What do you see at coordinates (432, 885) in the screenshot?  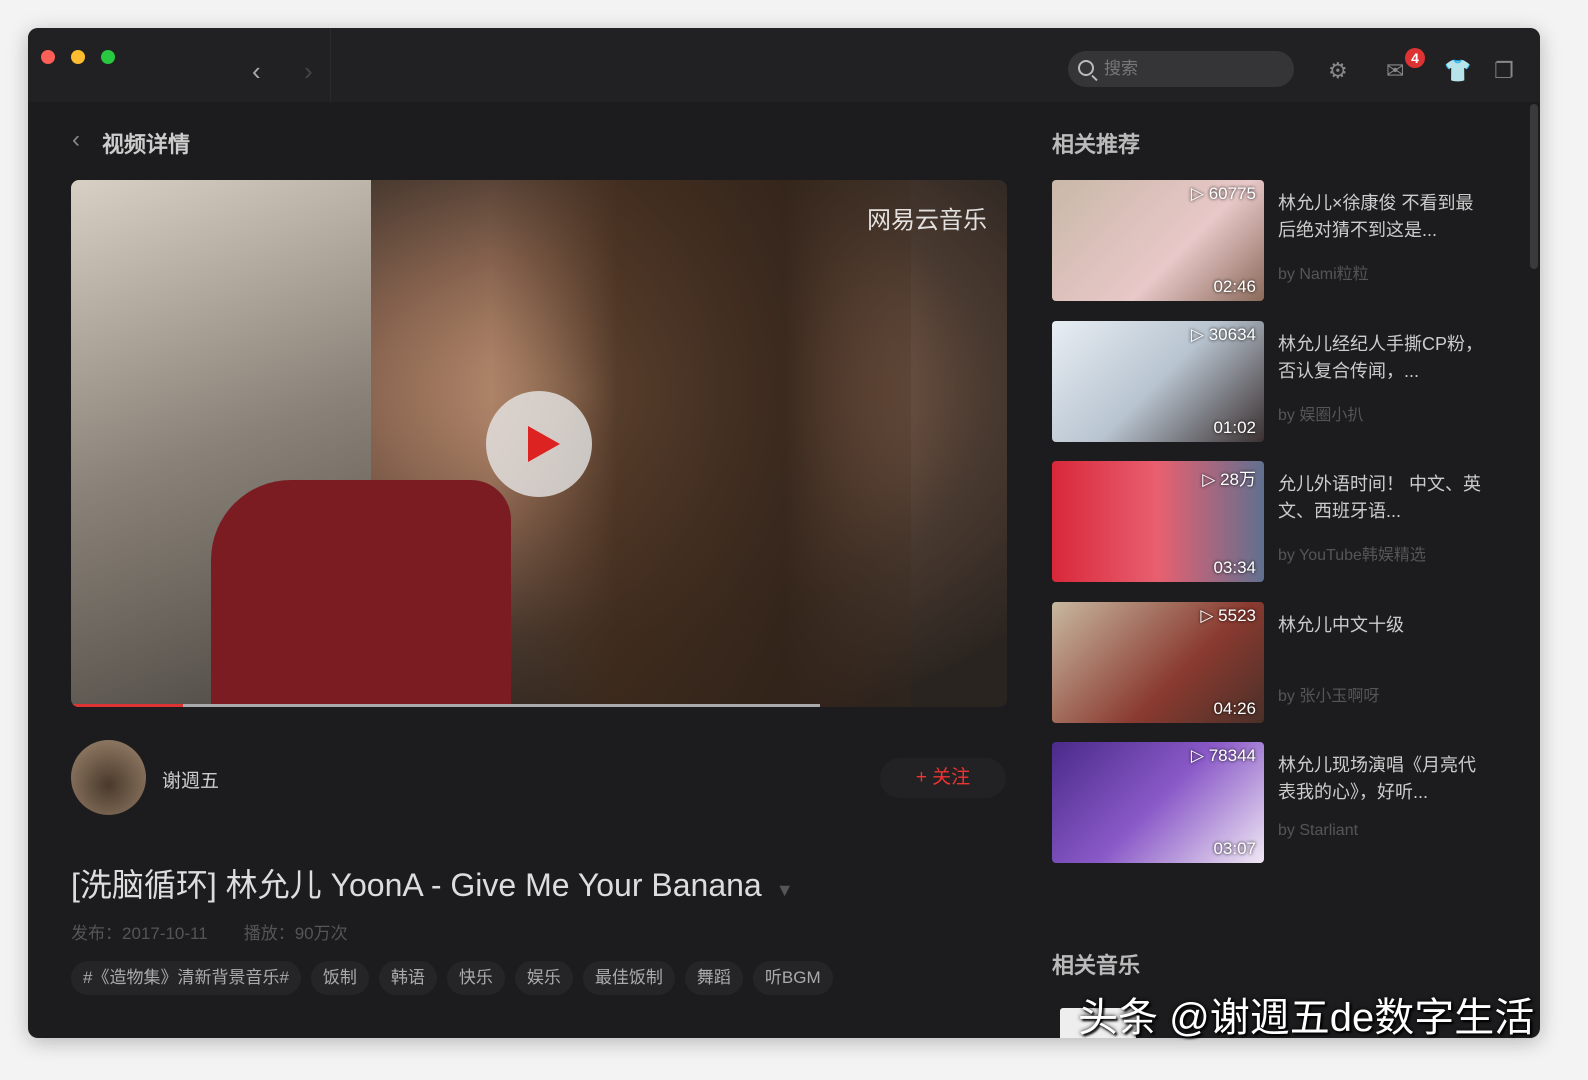 I see `video-title: [洗脑循环] 林允儿 YoonA - Give Me Your Banana ▼` at bounding box center [432, 885].